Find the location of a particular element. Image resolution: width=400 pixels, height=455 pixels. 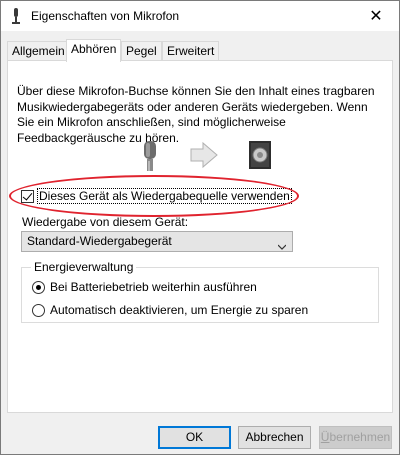

speaker-icon is located at coordinates (260, 155).